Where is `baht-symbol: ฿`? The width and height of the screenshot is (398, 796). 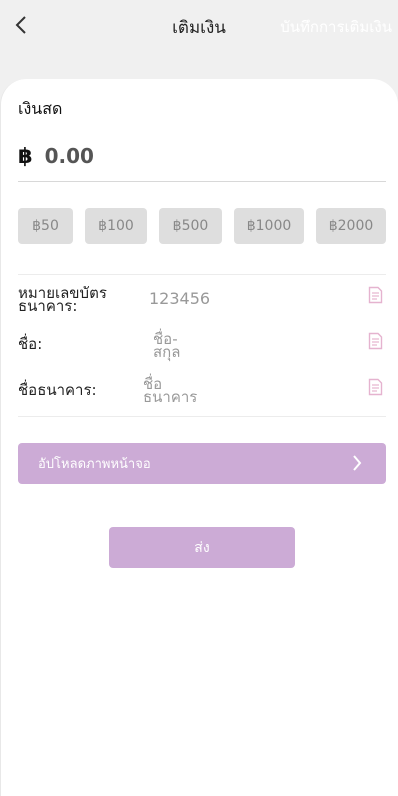
baht-symbol: ฿ is located at coordinates (25, 156).